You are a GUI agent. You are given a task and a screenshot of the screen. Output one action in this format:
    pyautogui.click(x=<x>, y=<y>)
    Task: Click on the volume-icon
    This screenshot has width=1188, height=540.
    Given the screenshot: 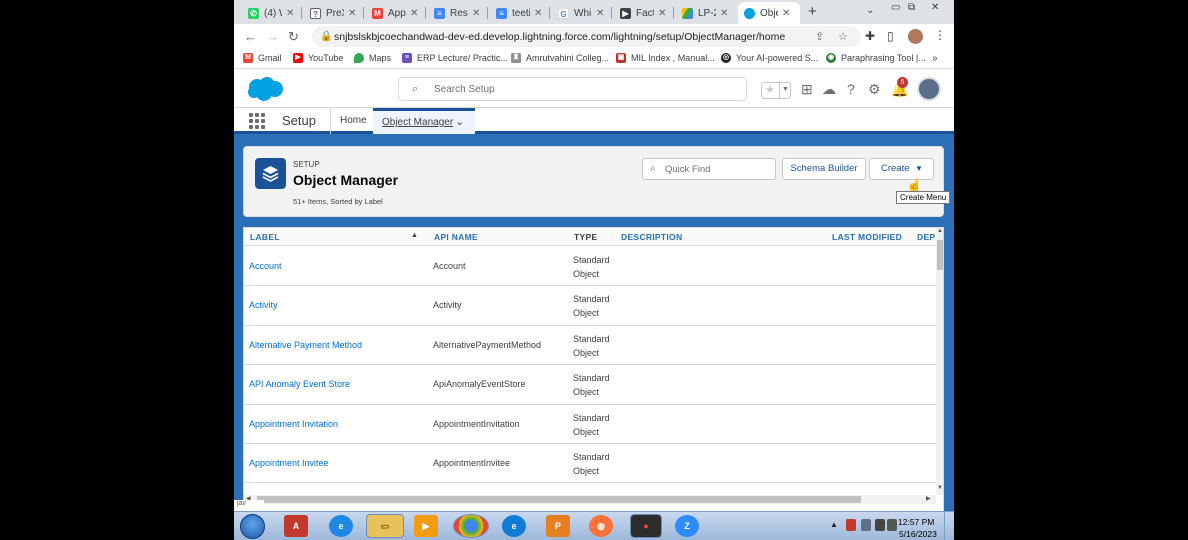 What is the action you would take?
    pyautogui.click(x=892, y=525)
    